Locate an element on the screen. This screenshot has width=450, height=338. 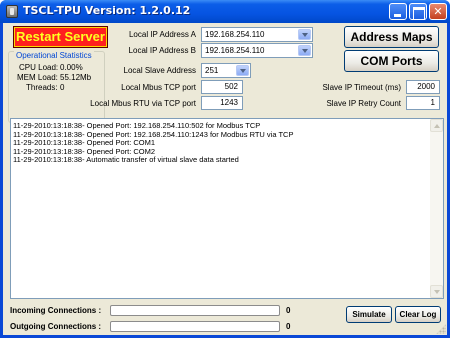
title-bar: TSCL-TPU Version: 1.2.0.12 ✕ is located at coordinates (225, 11).